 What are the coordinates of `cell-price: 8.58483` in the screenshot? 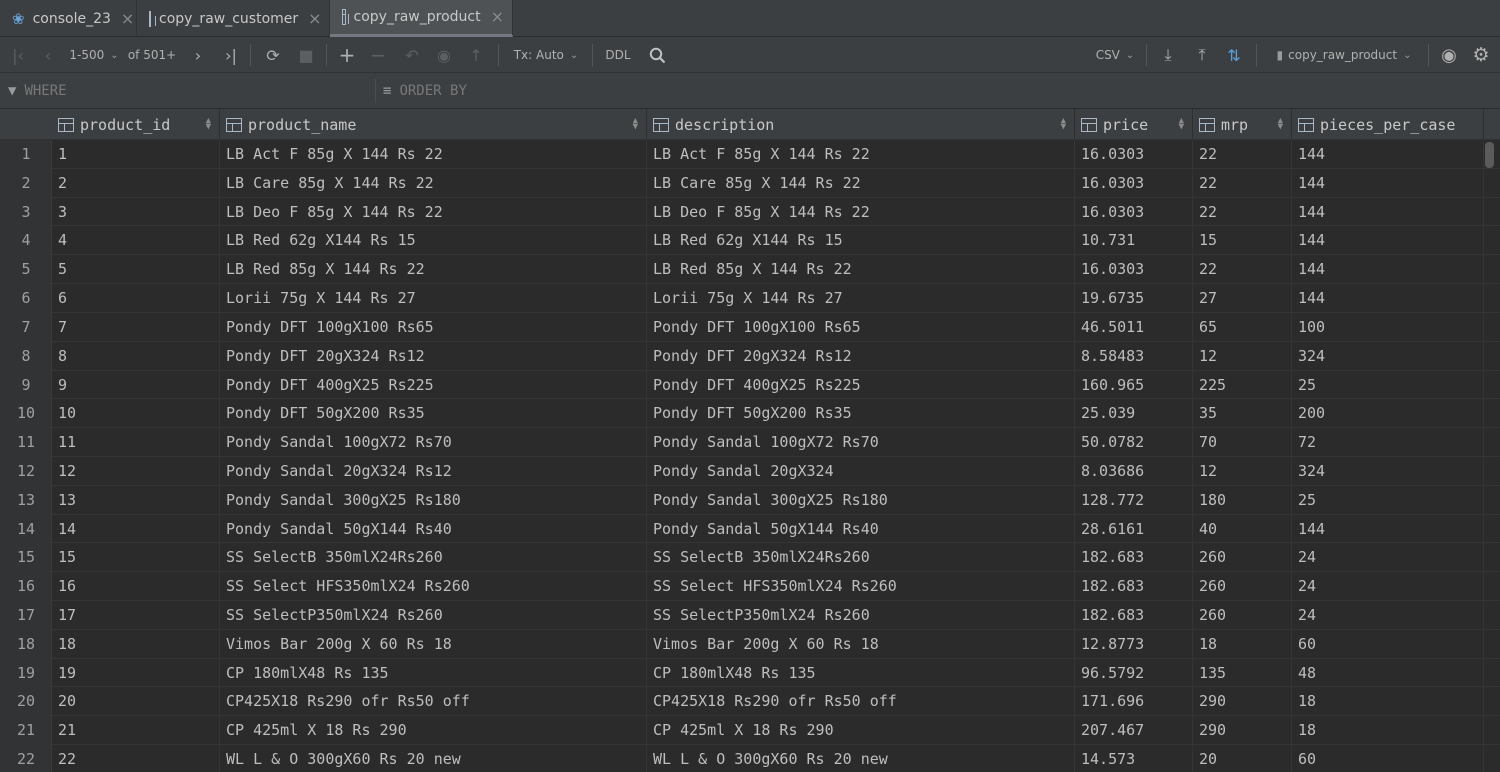 It's located at (1134, 356).